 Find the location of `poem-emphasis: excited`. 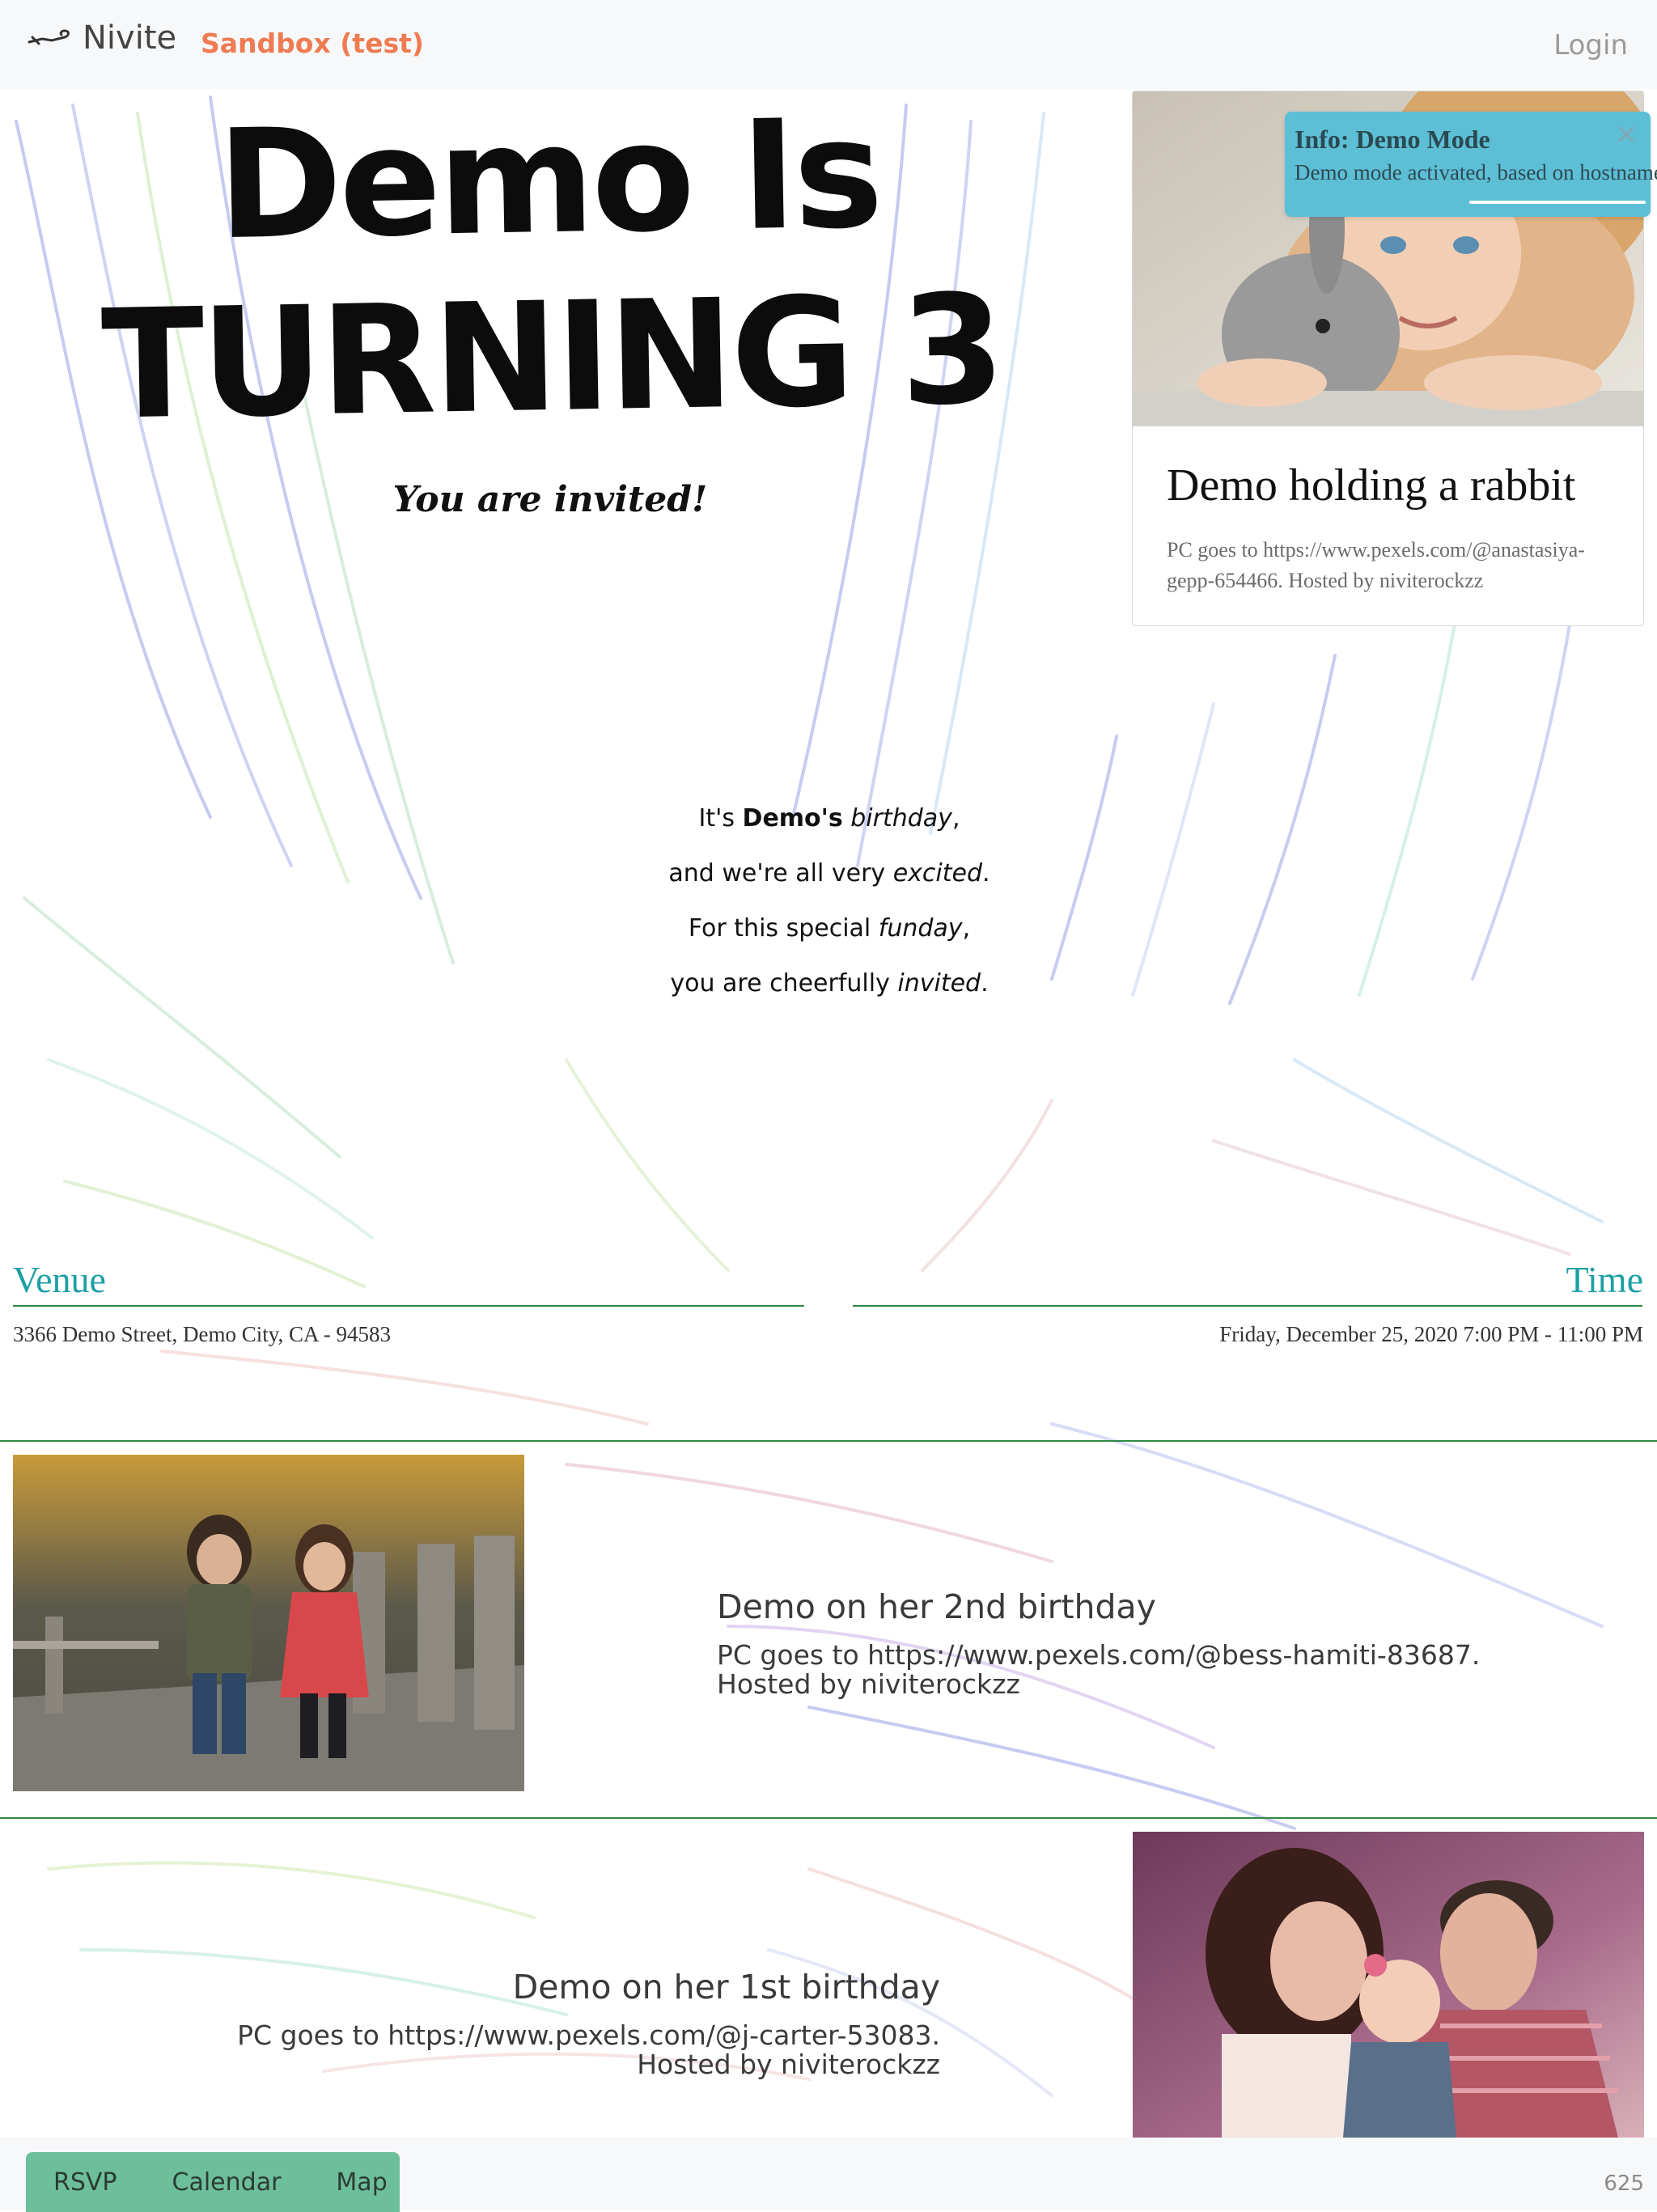

poem-emphasis: excited is located at coordinates (938, 873).